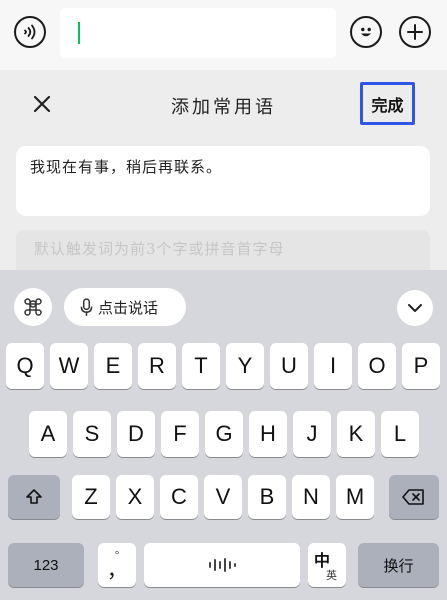  Describe the element at coordinates (415, 32) in the screenshot. I see `plus-icon` at that location.